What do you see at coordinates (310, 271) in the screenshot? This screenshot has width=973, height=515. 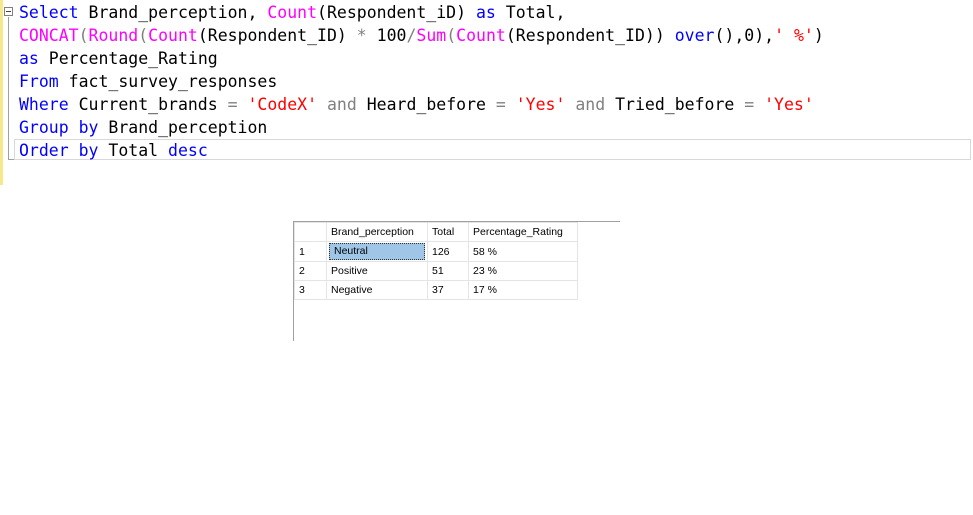 I see `row-number: 2` at bounding box center [310, 271].